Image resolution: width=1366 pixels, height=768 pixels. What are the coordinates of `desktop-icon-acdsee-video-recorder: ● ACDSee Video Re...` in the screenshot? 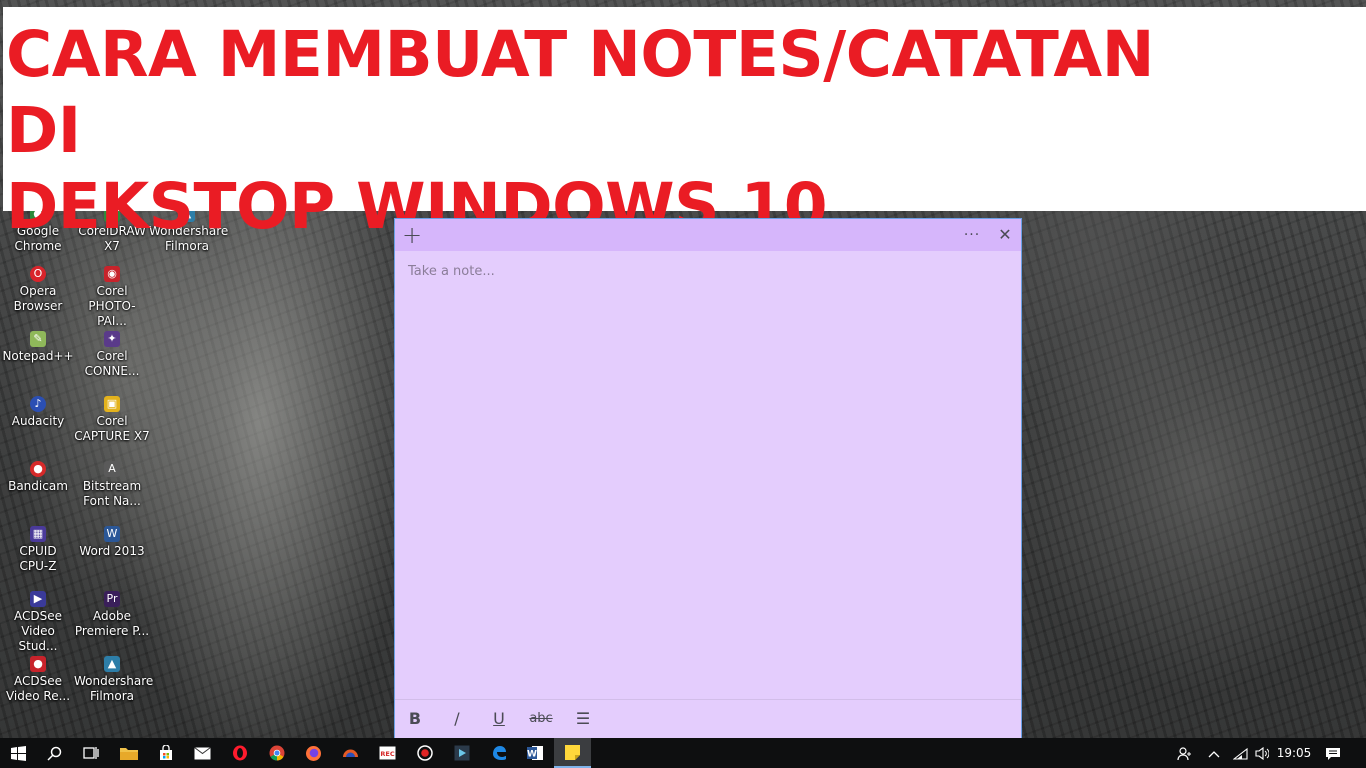 It's located at (38, 680).